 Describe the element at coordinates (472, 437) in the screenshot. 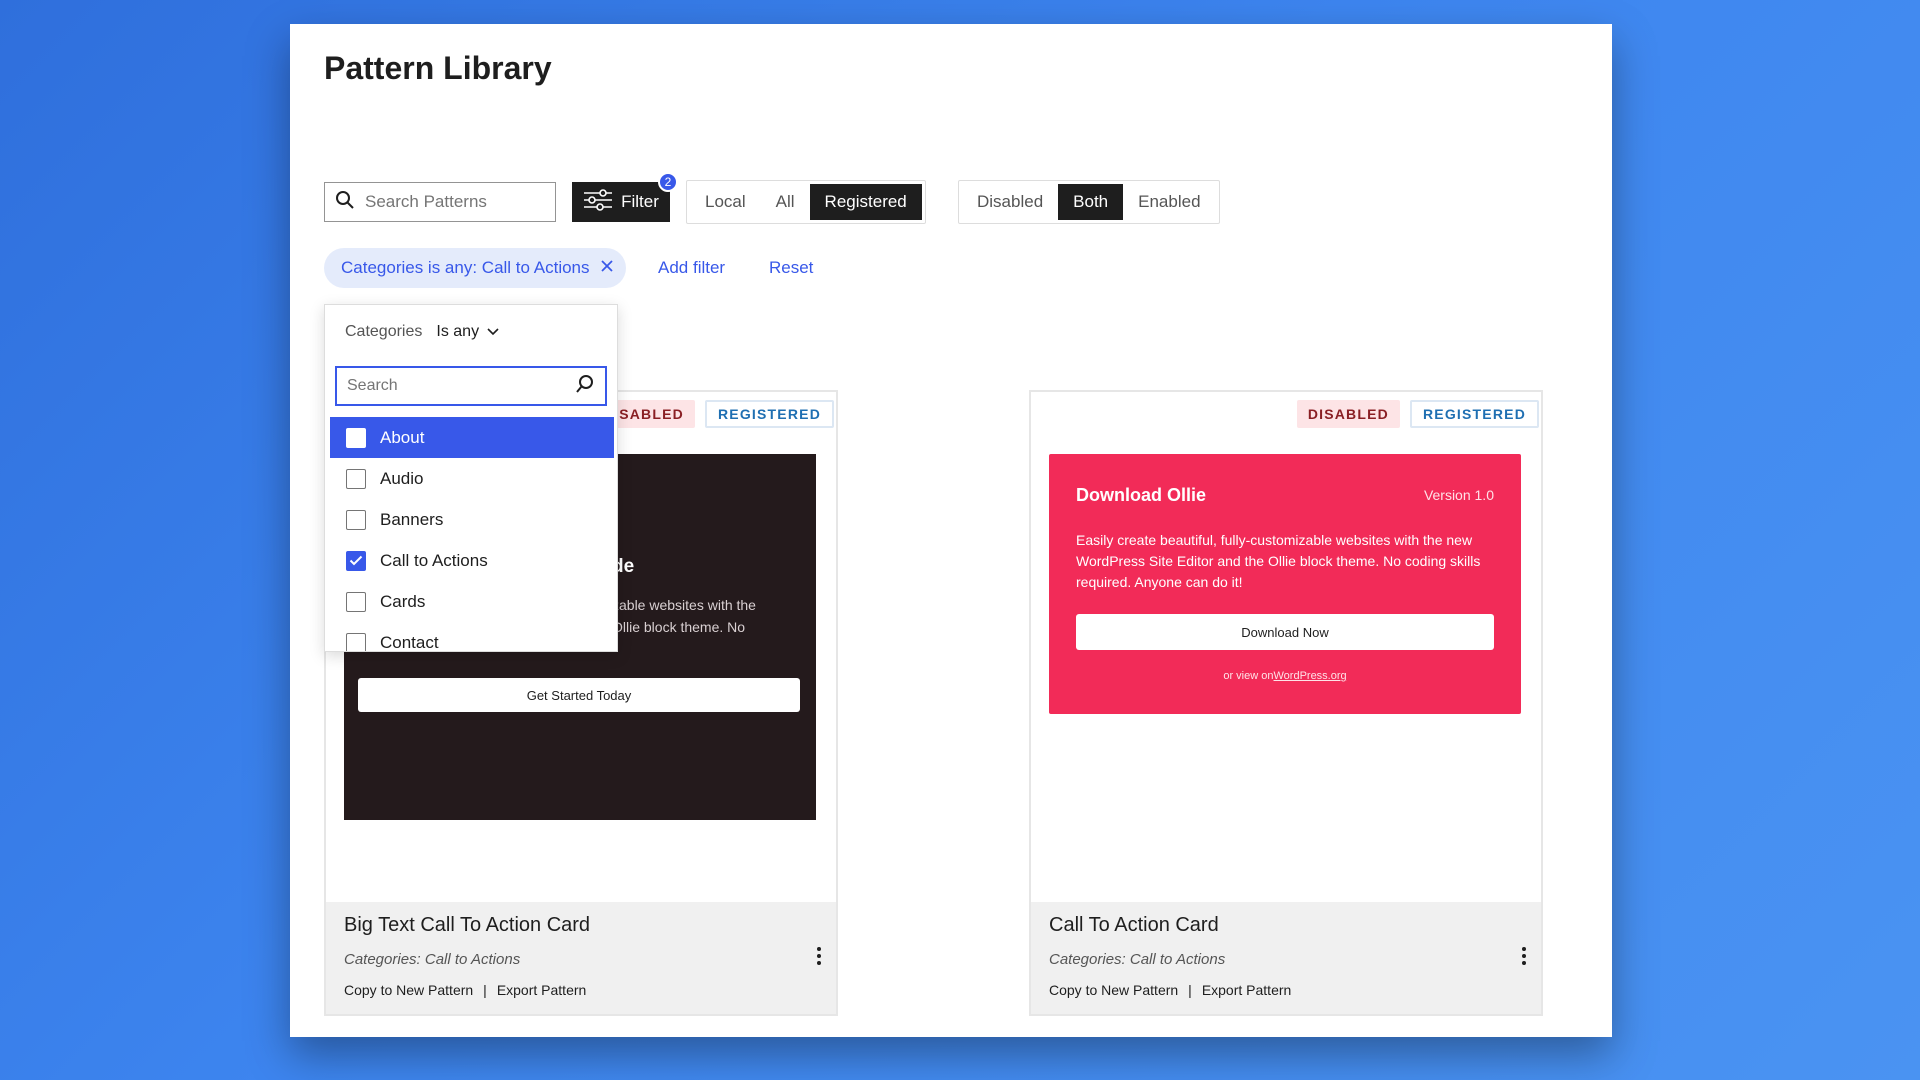

I see `category-option-about: About` at that location.